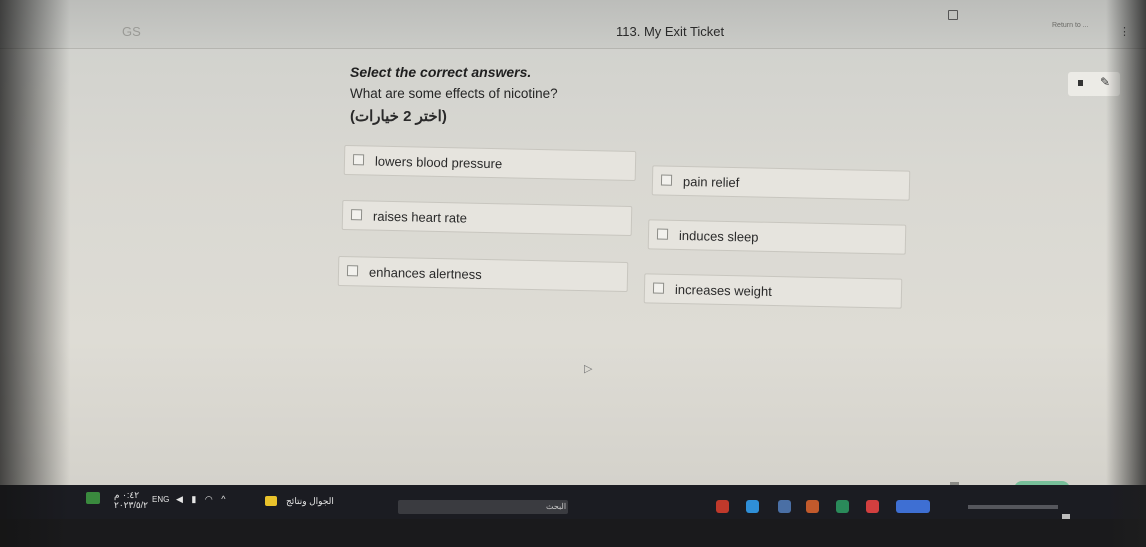 The image size is (1146, 547). I want to click on tool-strip: ✎, so click(1094, 84).